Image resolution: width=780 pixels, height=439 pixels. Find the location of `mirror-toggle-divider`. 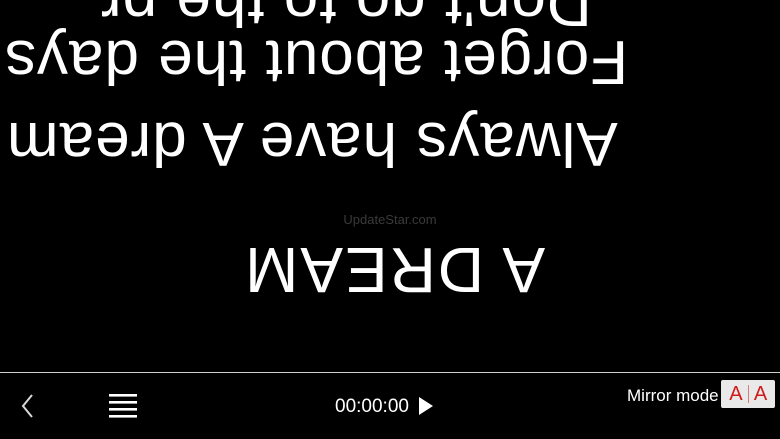

mirror-toggle-divider is located at coordinates (748, 394).